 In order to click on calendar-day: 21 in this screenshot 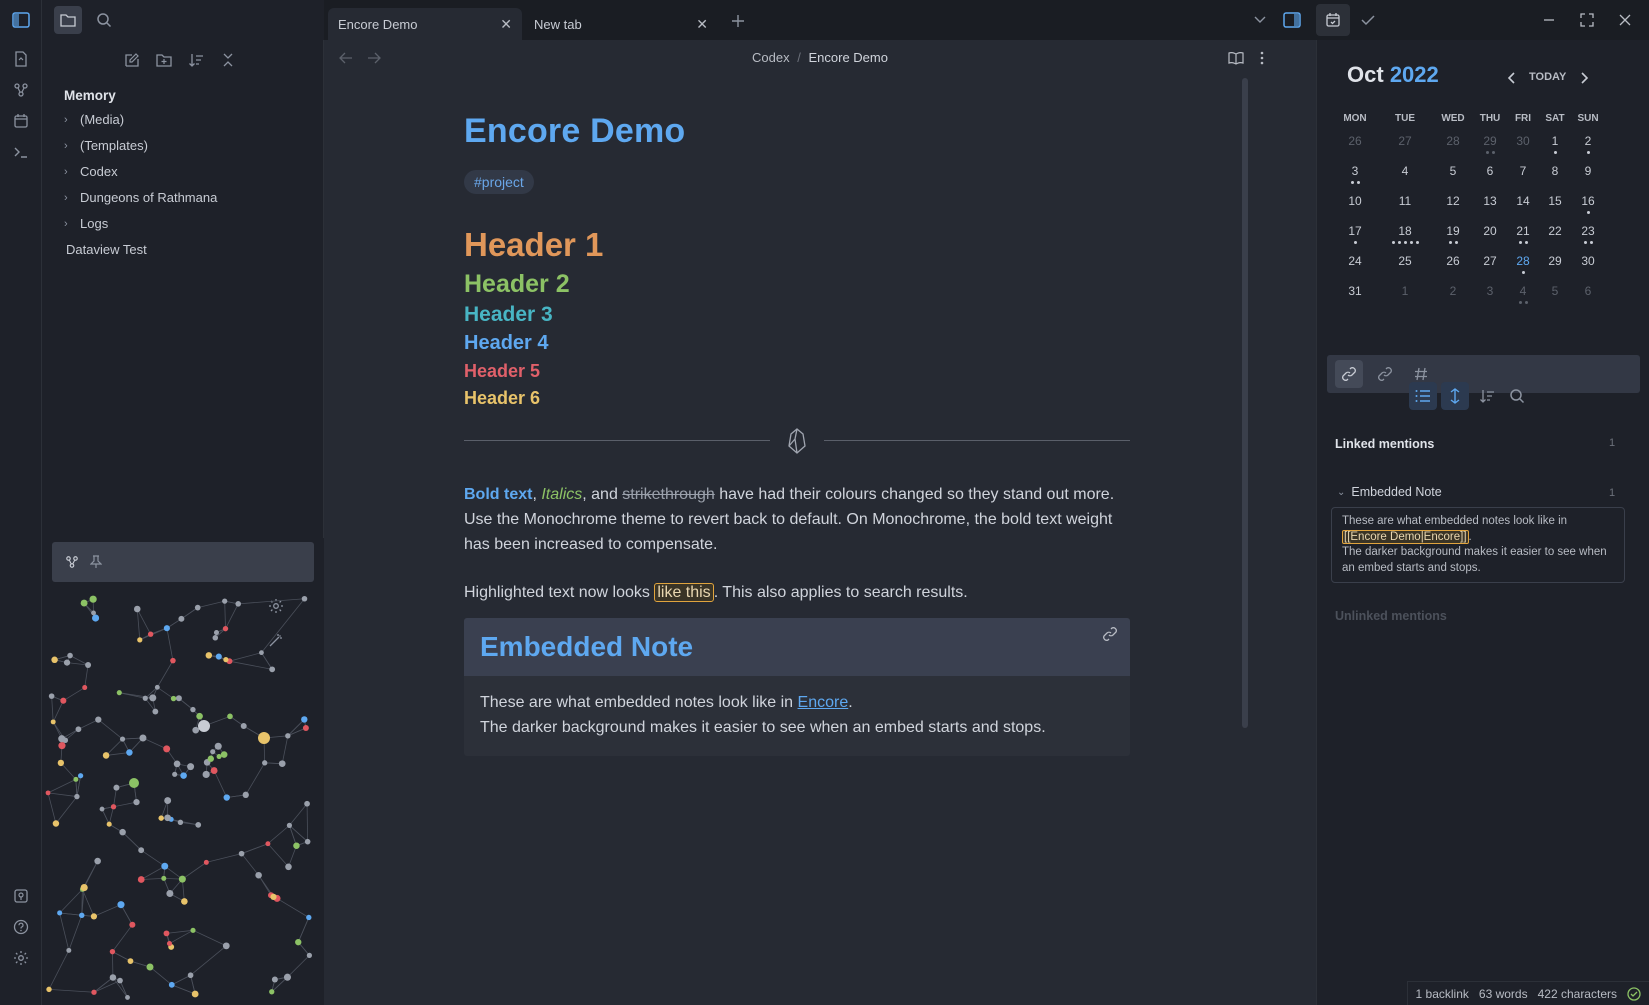, I will do `click(1523, 231)`.